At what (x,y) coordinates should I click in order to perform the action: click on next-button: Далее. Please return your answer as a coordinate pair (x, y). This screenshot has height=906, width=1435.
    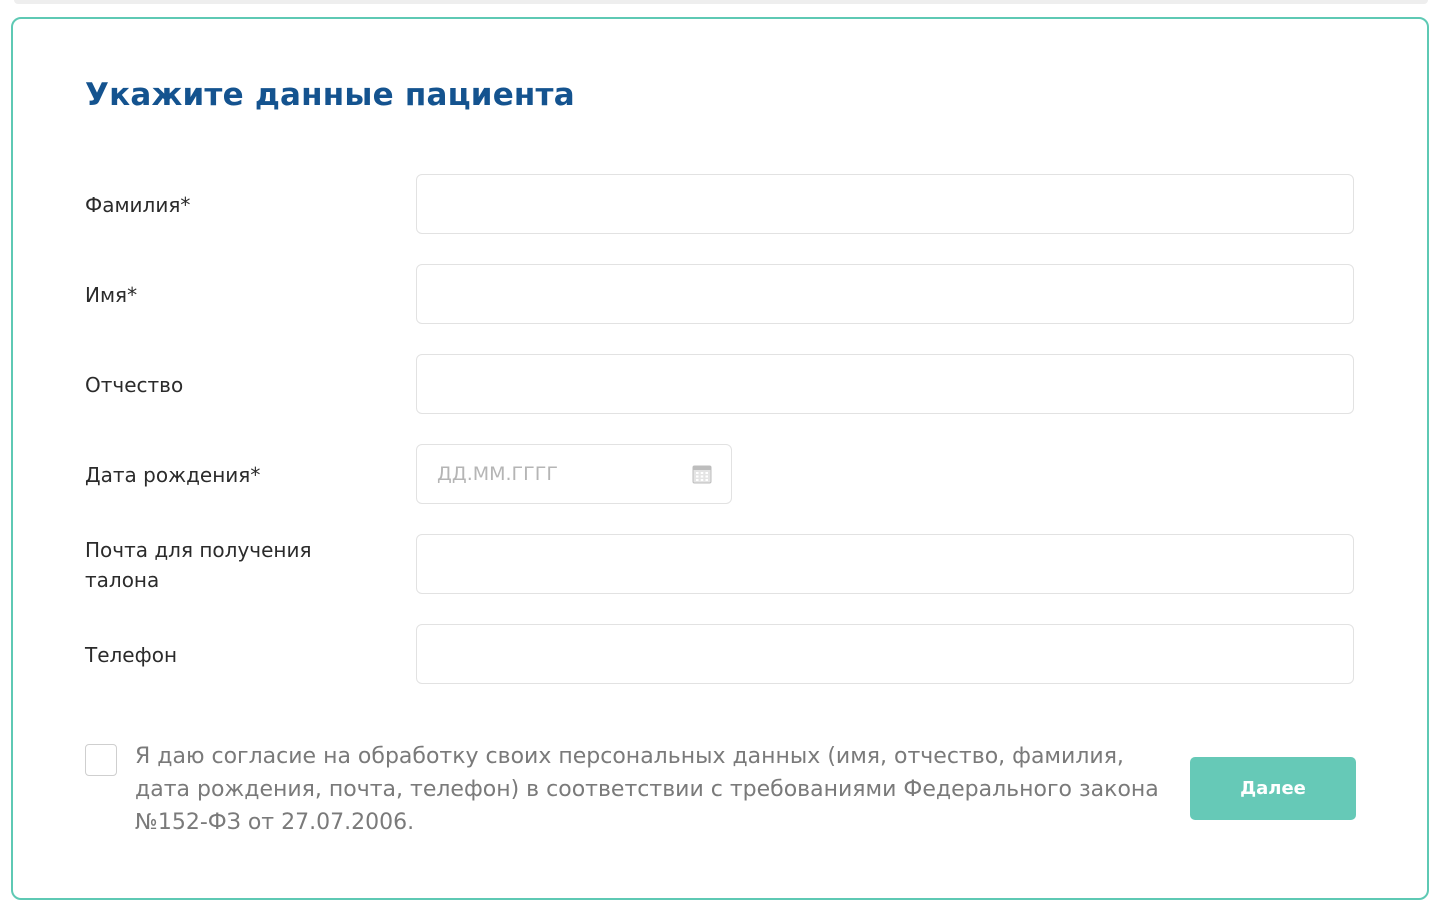
    Looking at the image, I should click on (1273, 788).